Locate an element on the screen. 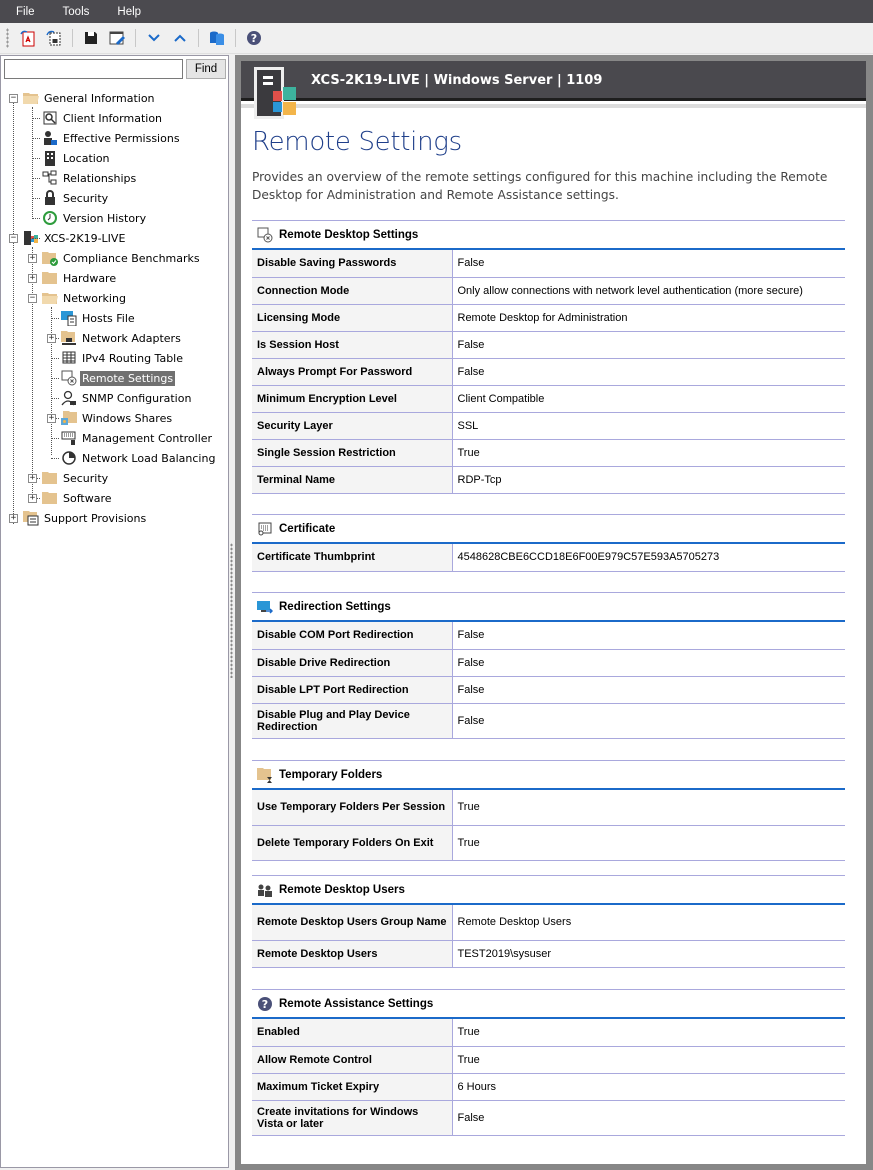 The image size is (873, 1170). export-pdf-button is located at coordinates (28, 38).